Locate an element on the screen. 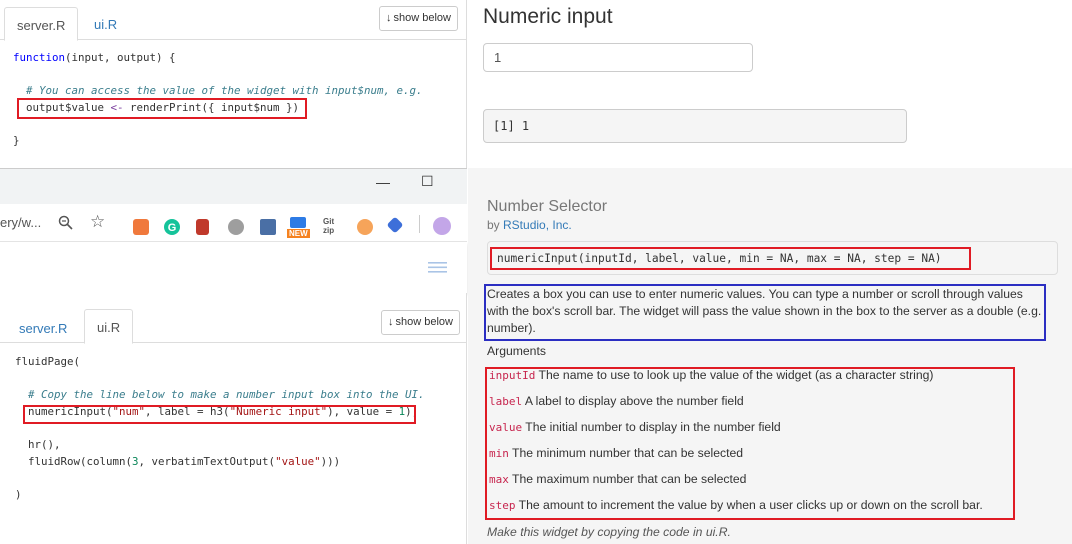  code-text: fluidPage( is located at coordinates (48, 361).